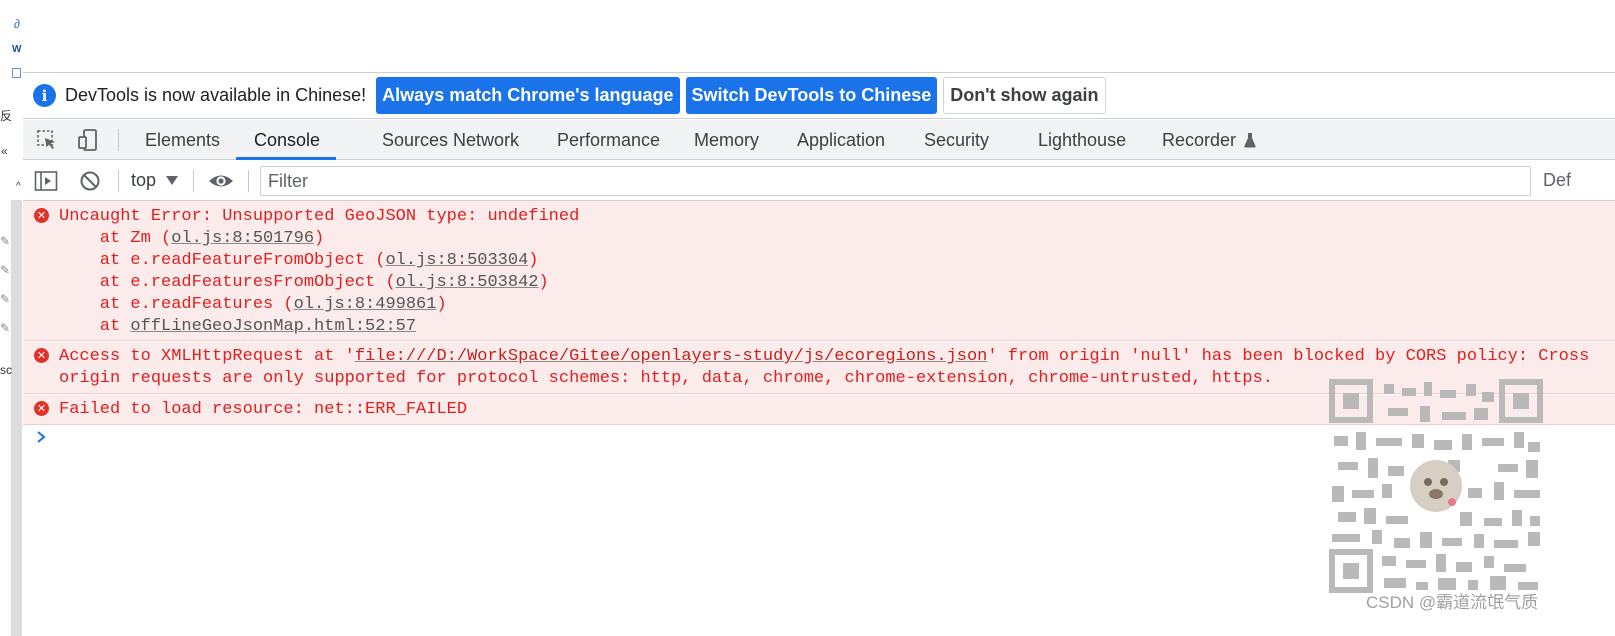  Describe the element at coordinates (1250, 140) in the screenshot. I see `experimental-flask-icon` at that location.